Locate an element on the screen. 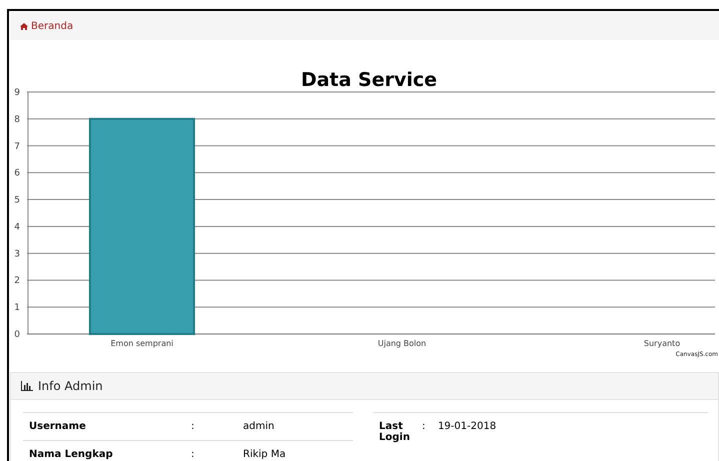 This screenshot has height=461, width=719. axis-tick-label: 2 is located at coordinates (17, 281).